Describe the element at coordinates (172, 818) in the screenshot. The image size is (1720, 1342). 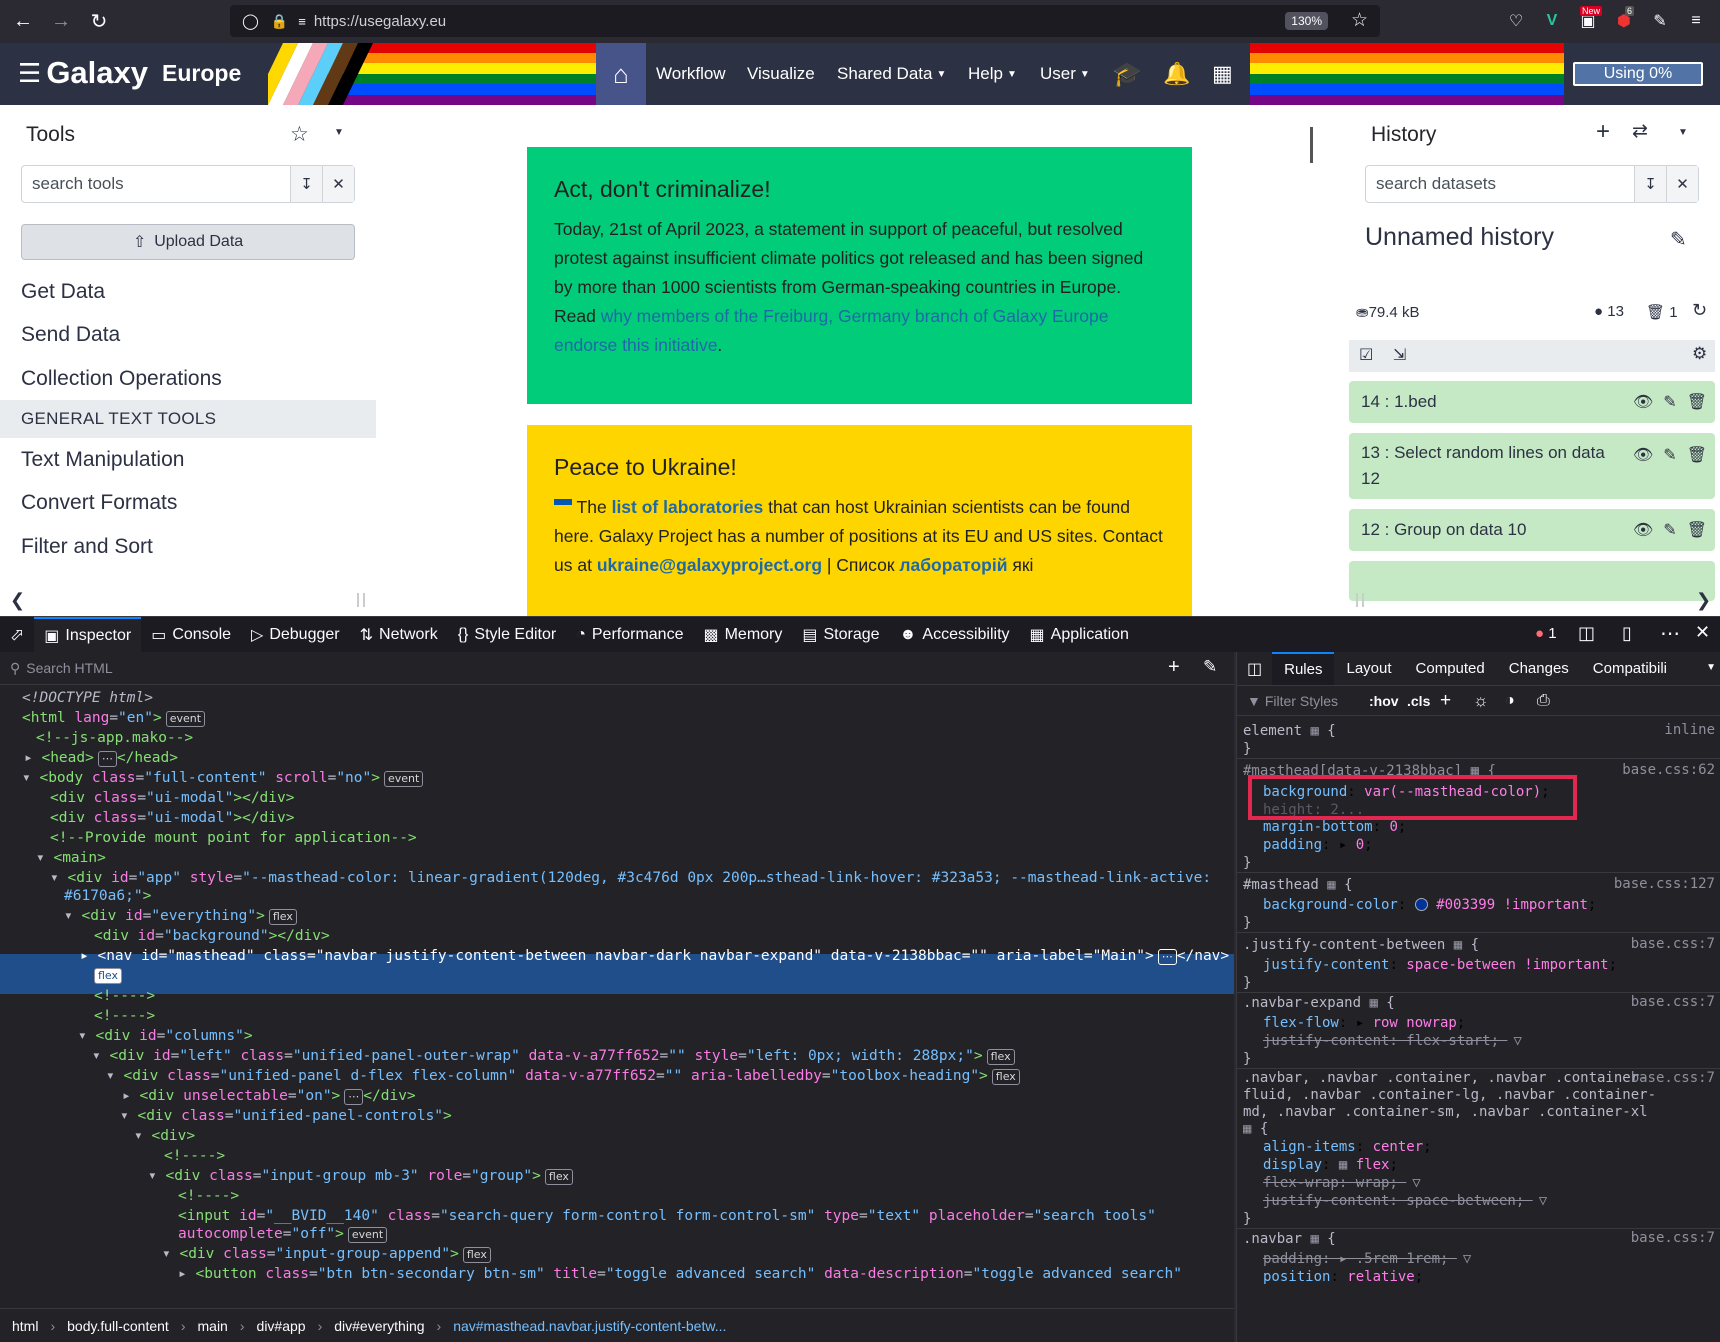
I see `tree-line: <div class="ui-modal"></div>` at that location.